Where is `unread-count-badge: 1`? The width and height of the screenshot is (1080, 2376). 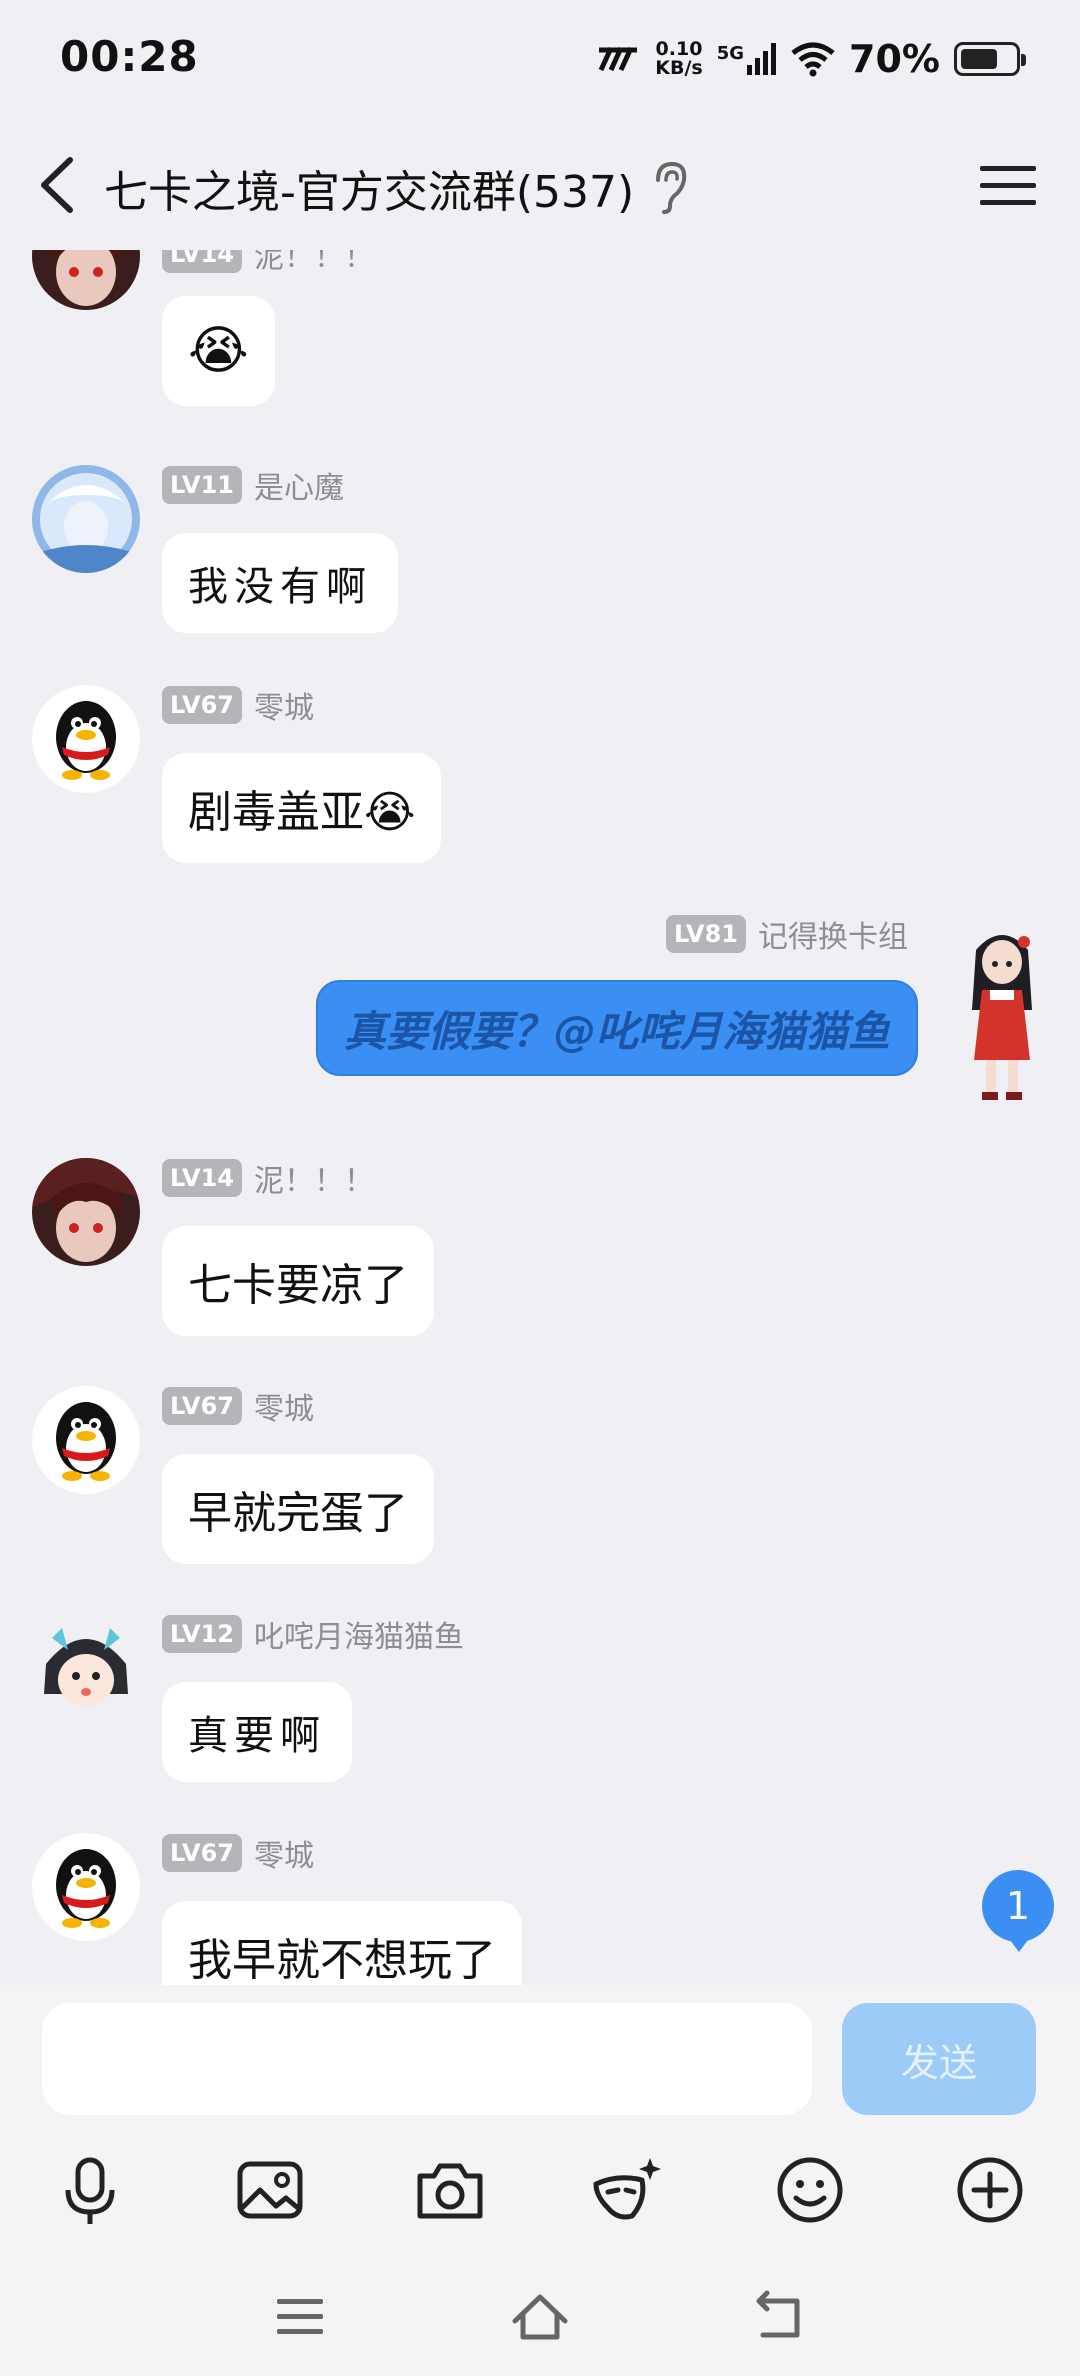
unread-count-badge: 1 is located at coordinates (1018, 1911).